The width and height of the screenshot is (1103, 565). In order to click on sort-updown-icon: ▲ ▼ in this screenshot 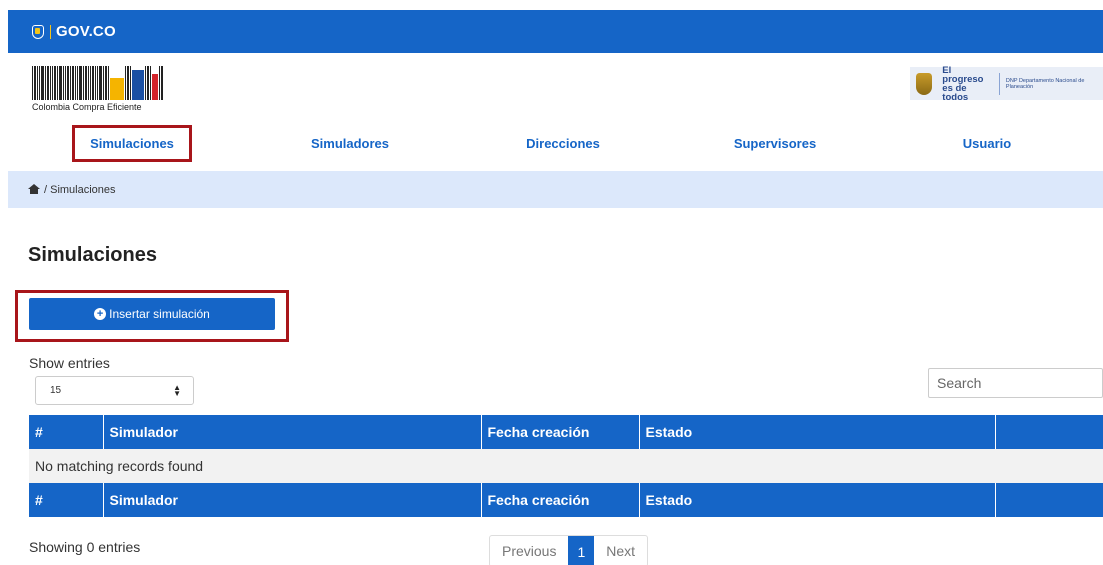, I will do `click(177, 390)`.